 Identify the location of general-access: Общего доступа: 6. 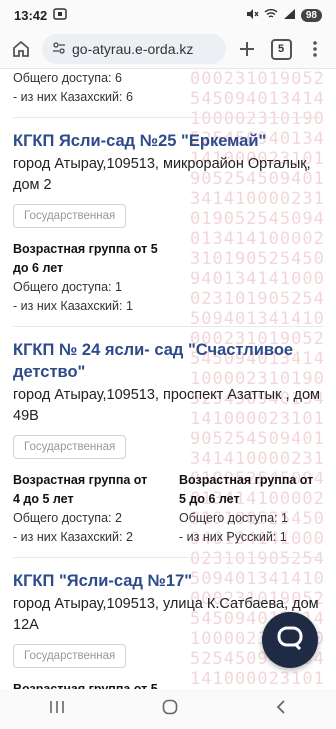
(67, 78).